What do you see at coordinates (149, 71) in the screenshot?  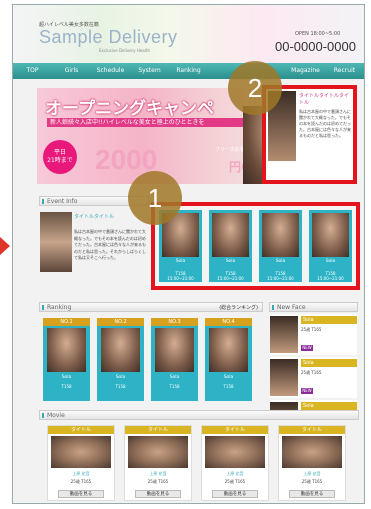 I see `nav-system: System` at bounding box center [149, 71].